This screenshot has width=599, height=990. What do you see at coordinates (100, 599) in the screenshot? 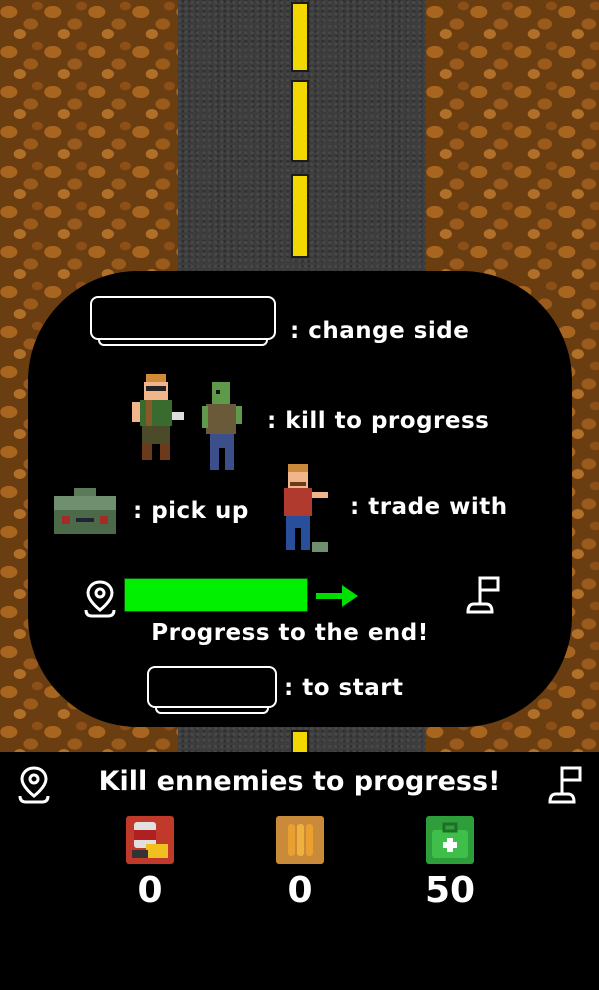
I see `location-pin-icon` at bounding box center [100, 599].